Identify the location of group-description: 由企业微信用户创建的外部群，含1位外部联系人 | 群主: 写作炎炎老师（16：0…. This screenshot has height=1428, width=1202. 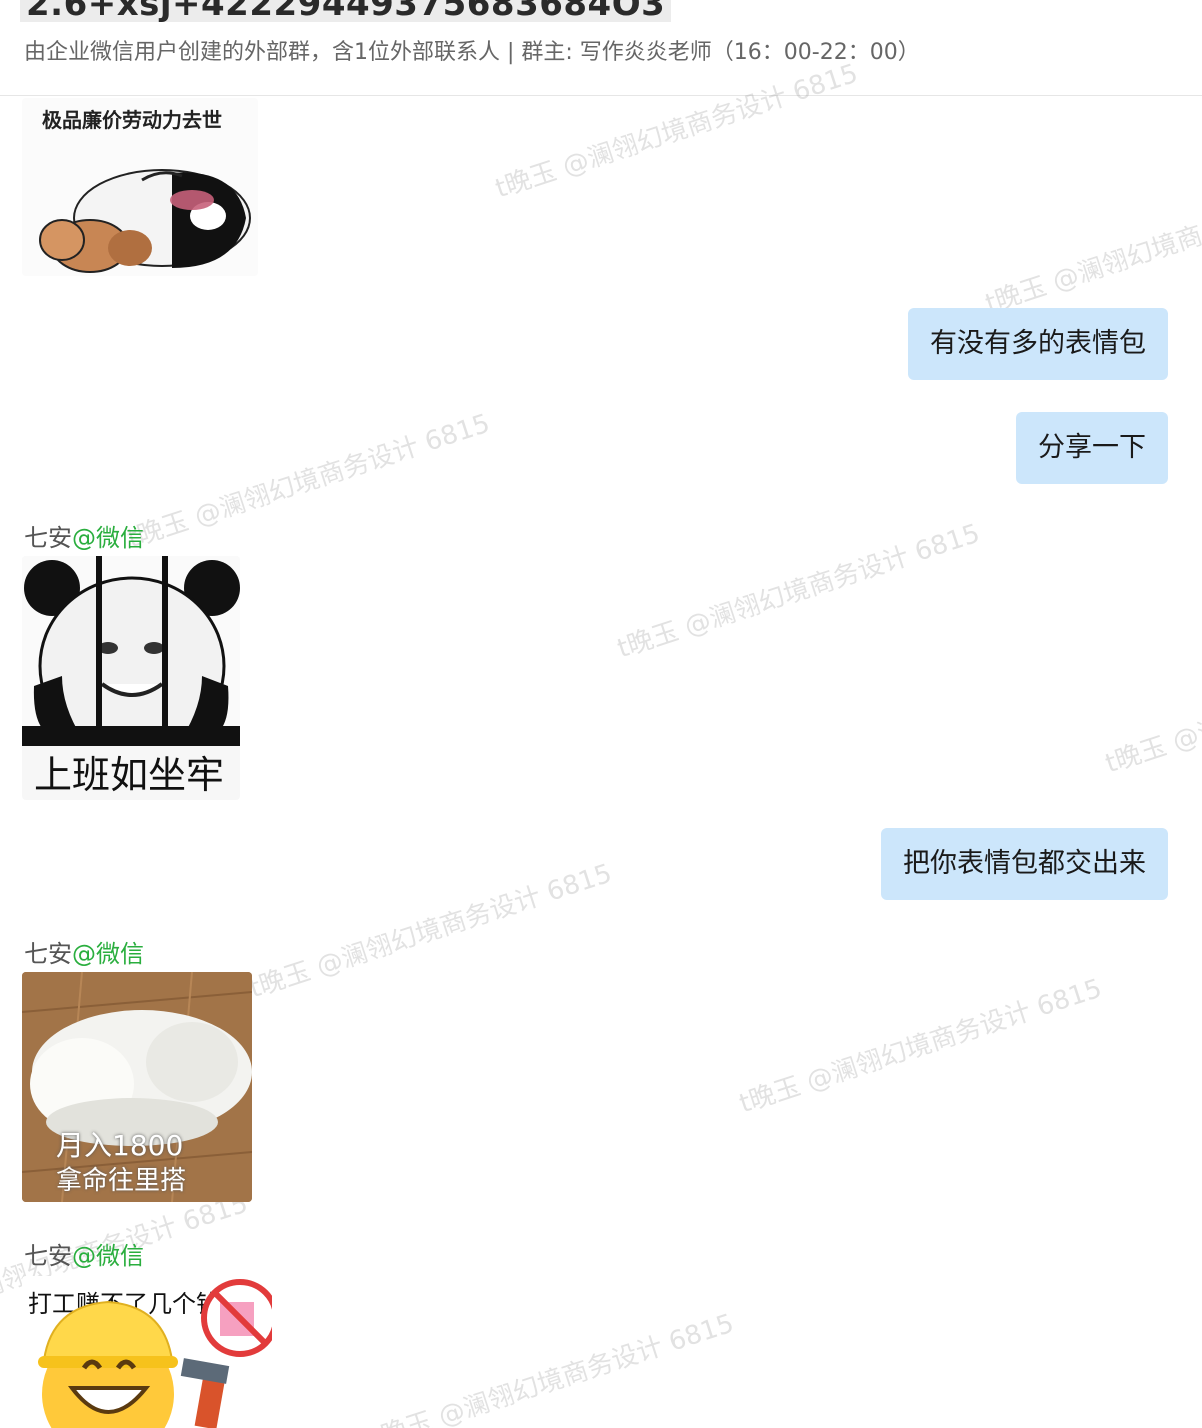
(472, 52).